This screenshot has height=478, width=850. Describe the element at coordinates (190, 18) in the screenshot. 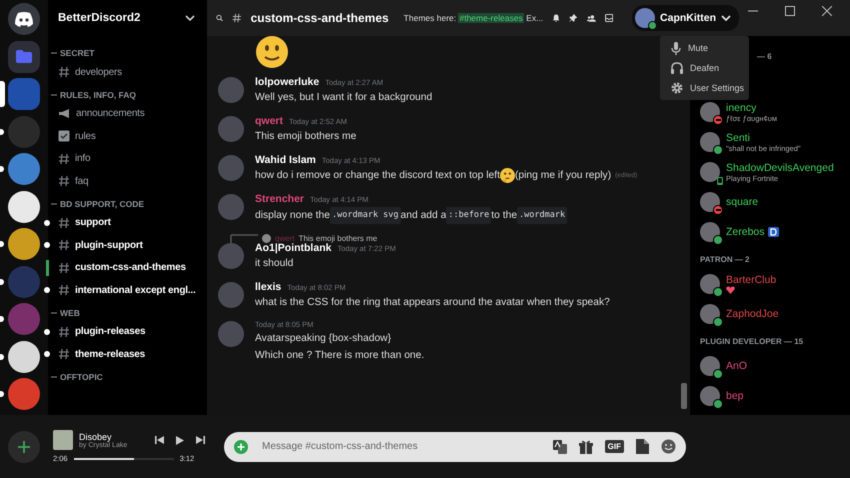

I see `chevron-down-icon` at that location.